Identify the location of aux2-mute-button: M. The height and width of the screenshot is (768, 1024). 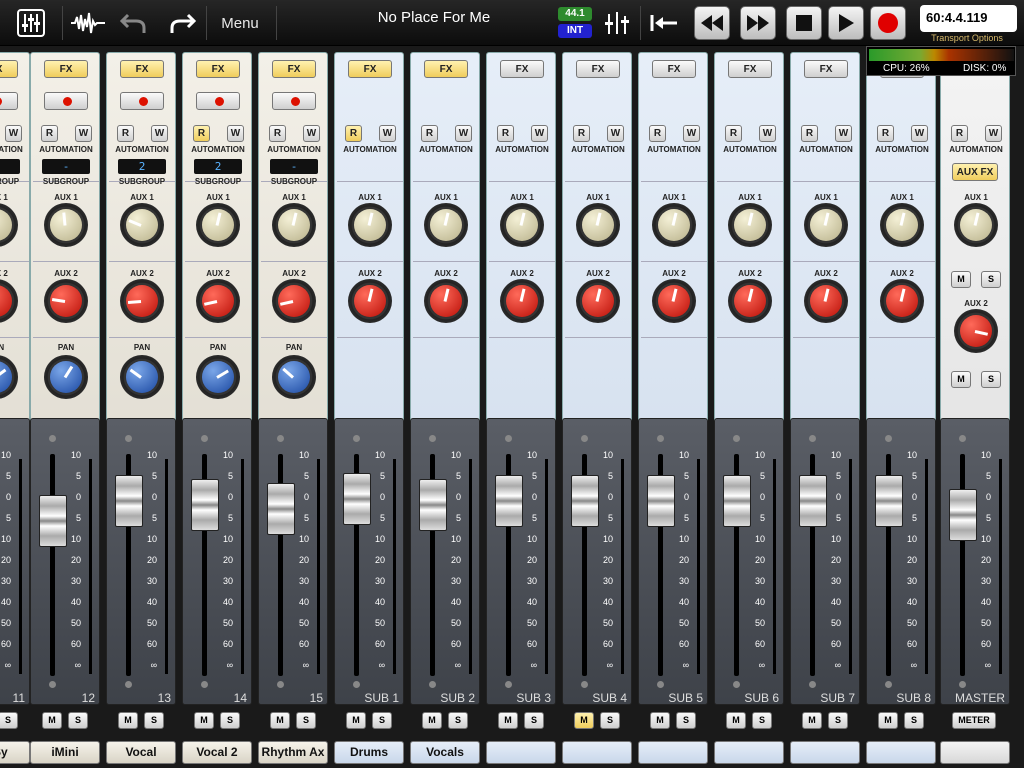
(961, 379).